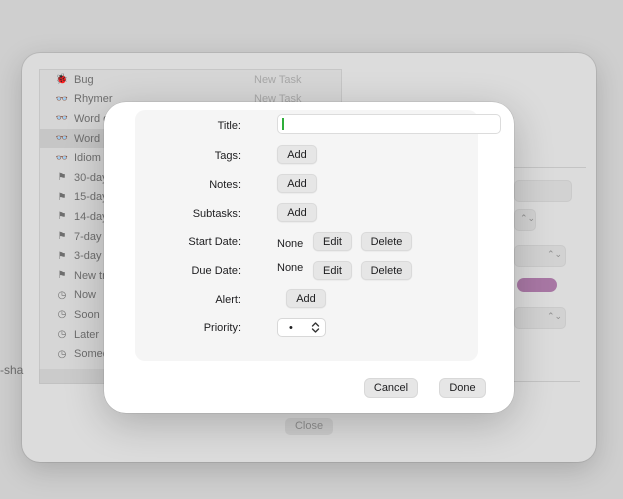 The image size is (623, 499). What do you see at coordinates (290, 244) in the screenshot?
I see `start-date-value: None` at bounding box center [290, 244].